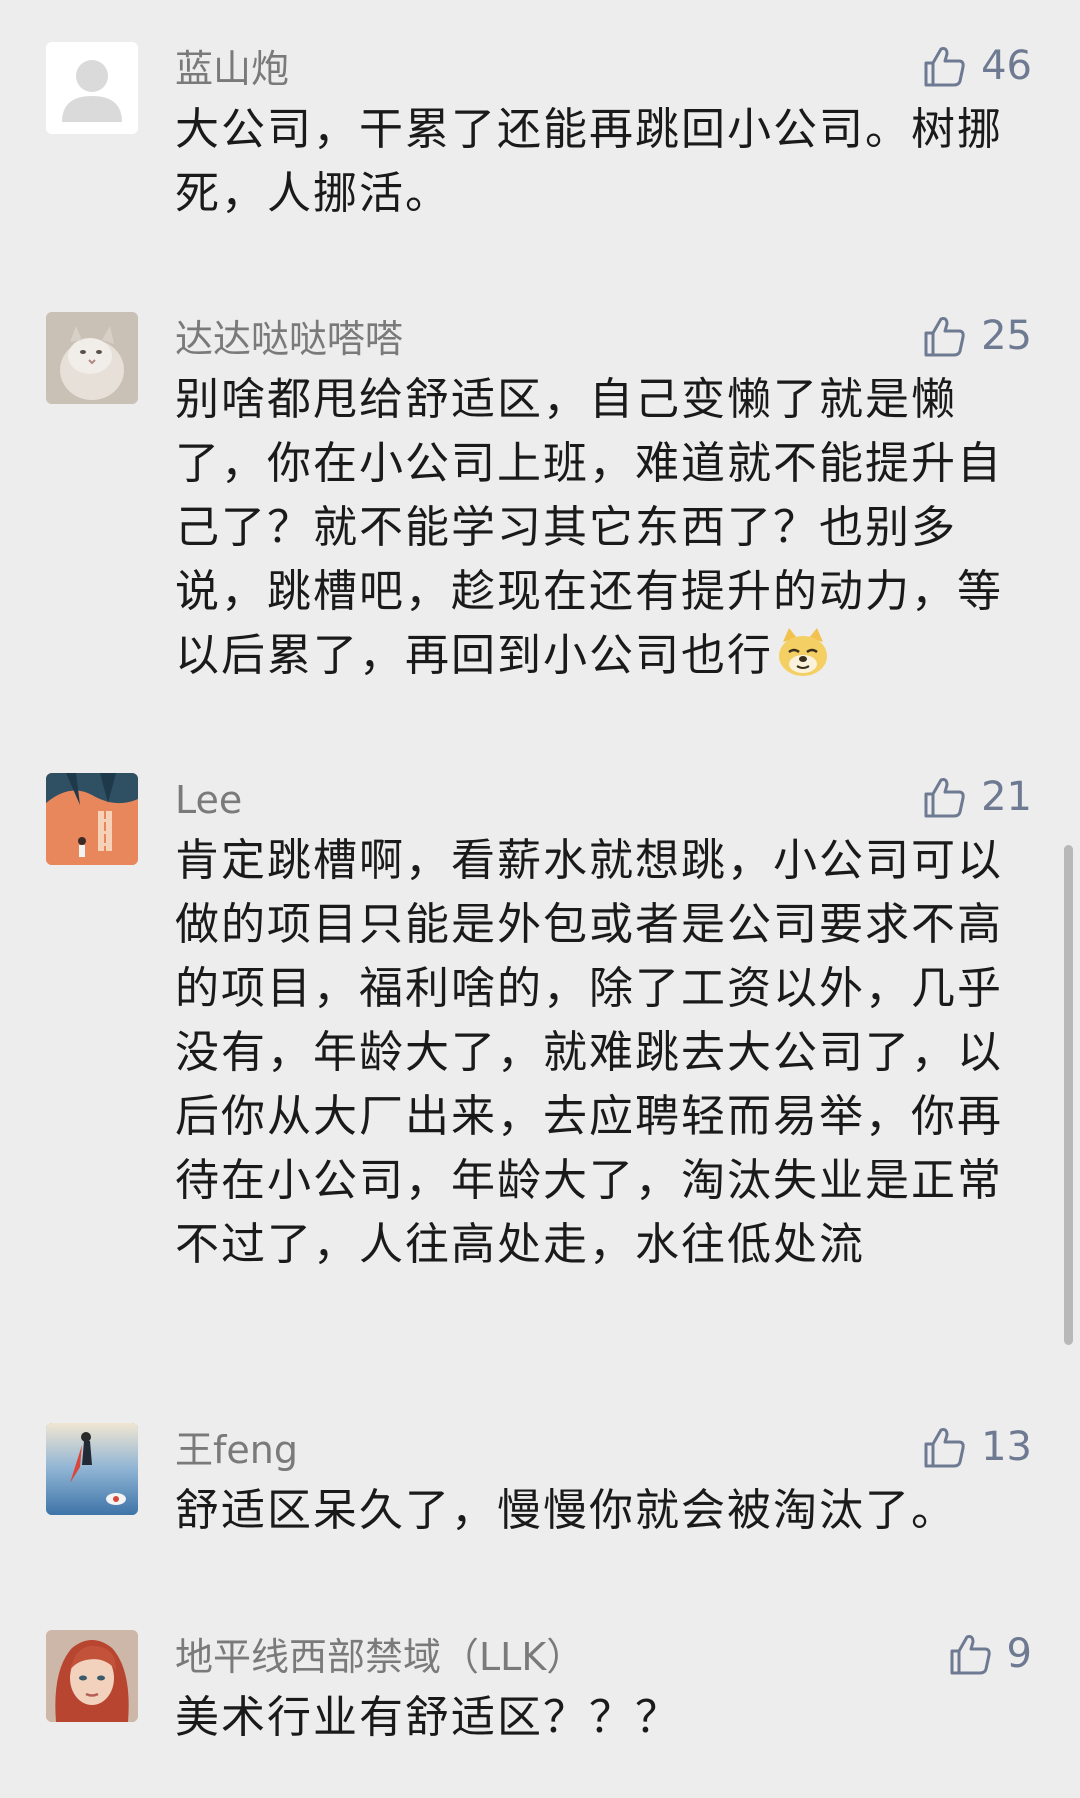 Image resolution: width=1080 pixels, height=1798 pixels. Describe the element at coordinates (1068, 1095) in the screenshot. I see `scrollbar` at that location.